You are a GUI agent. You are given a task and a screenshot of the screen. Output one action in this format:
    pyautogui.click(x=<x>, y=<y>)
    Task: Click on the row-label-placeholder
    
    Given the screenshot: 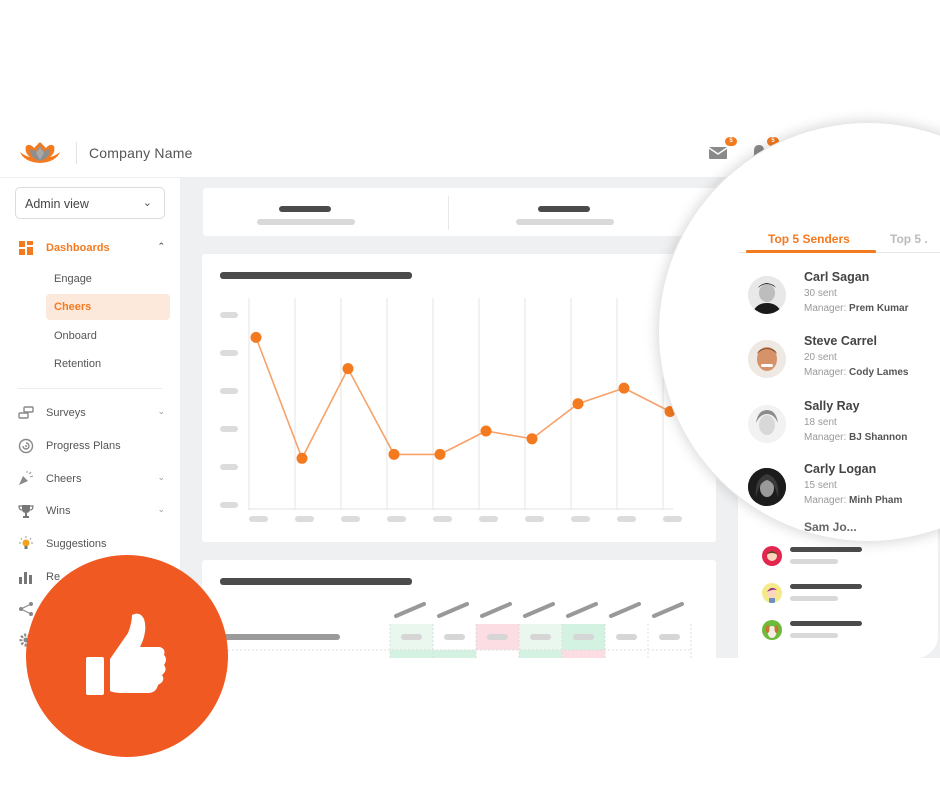 What is the action you would take?
    pyautogui.click(x=280, y=637)
    